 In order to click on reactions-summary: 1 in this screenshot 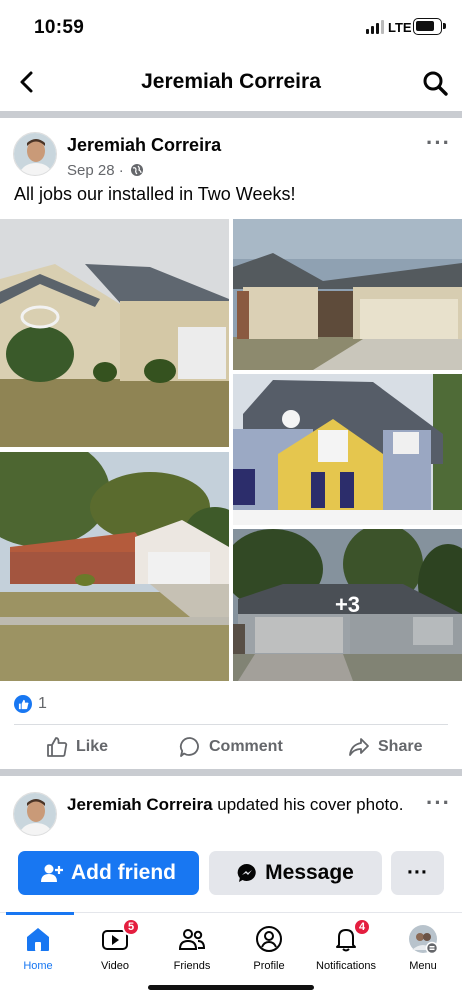, I will do `click(30, 704)`.